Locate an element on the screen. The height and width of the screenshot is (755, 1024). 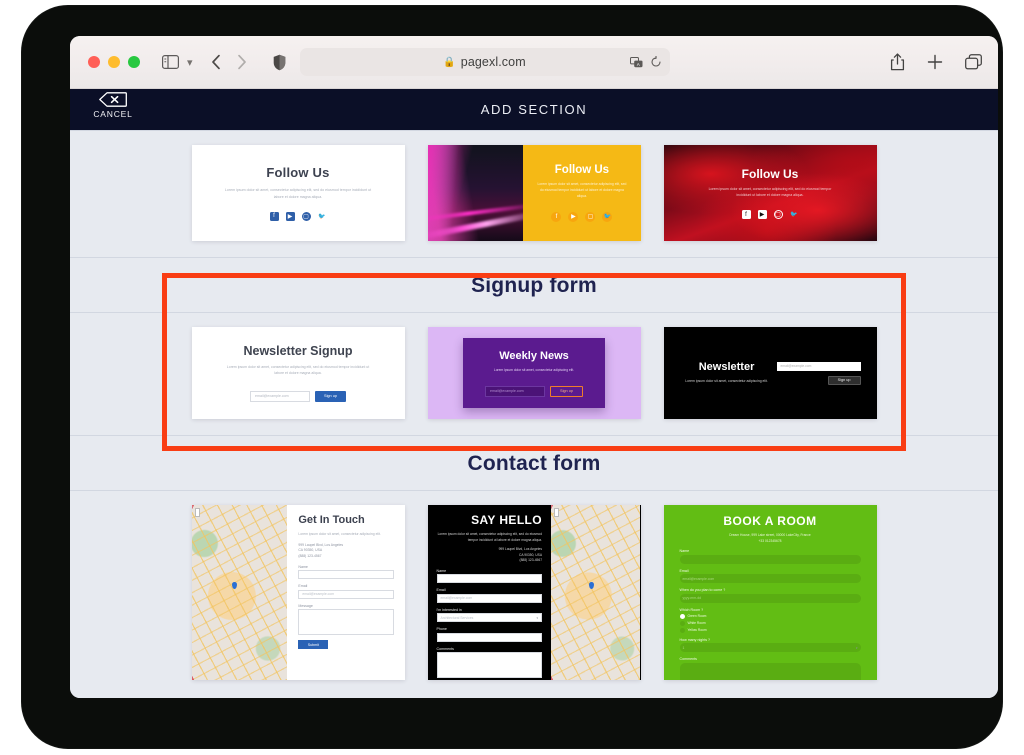
back-chevron-icon is located at coordinates (216, 62).